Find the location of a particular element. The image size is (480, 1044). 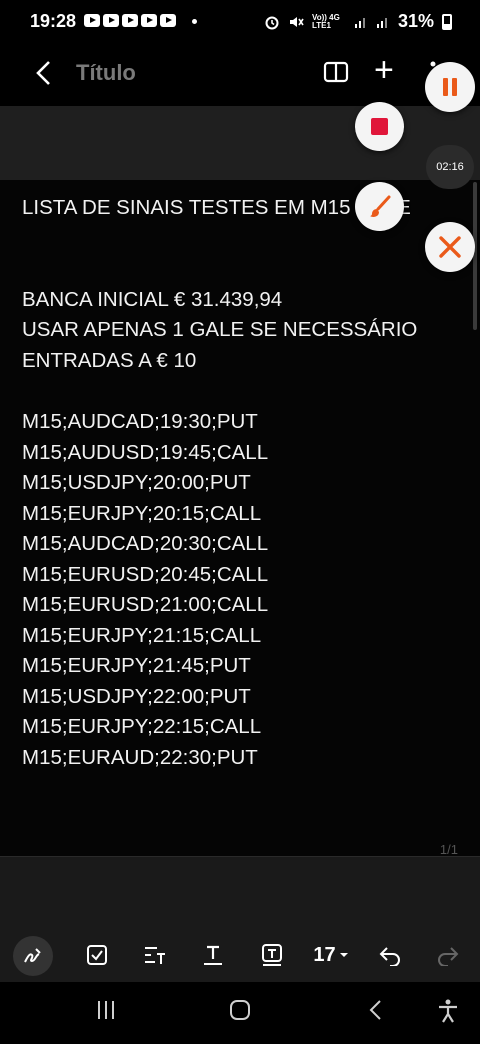

pen-icon is located at coordinates (33, 956).